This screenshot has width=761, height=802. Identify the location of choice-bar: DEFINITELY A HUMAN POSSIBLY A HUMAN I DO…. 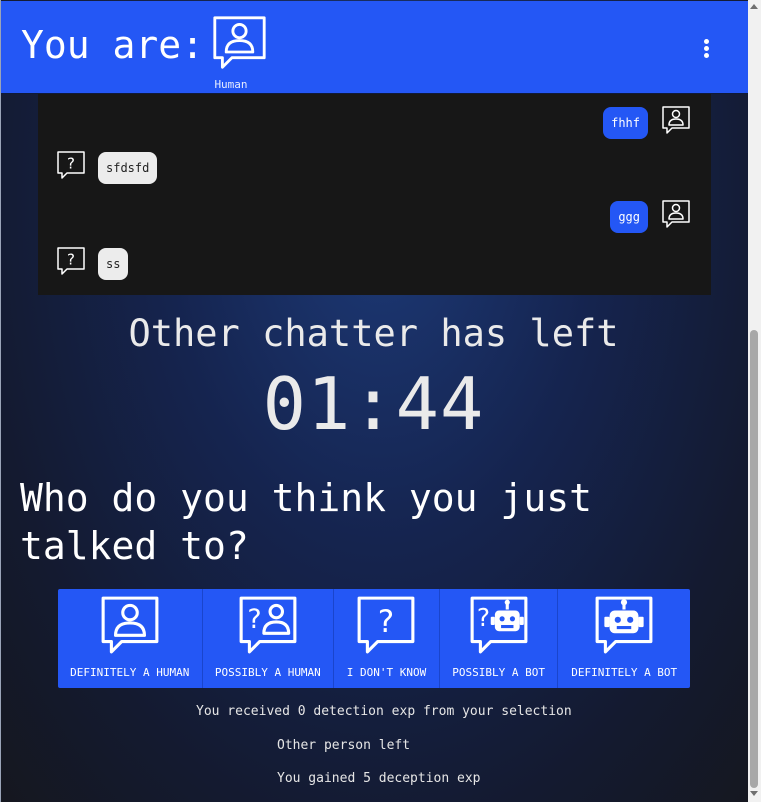
(374, 638).